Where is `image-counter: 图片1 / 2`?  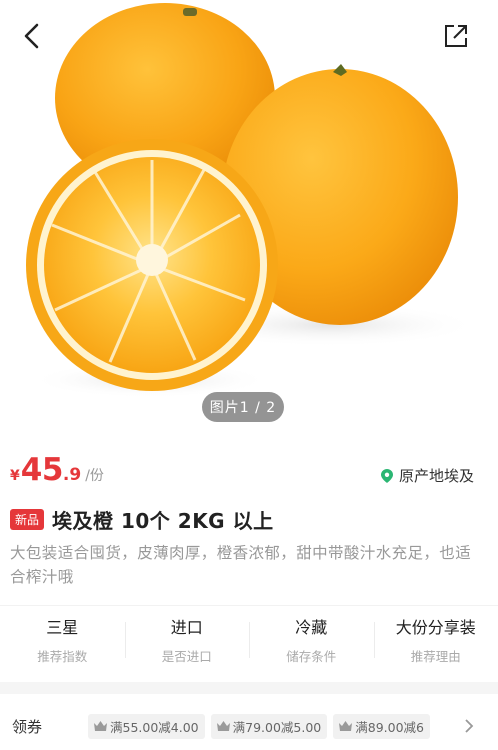 image-counter: 图片1 / 2 is located at coordinates (243, 407).